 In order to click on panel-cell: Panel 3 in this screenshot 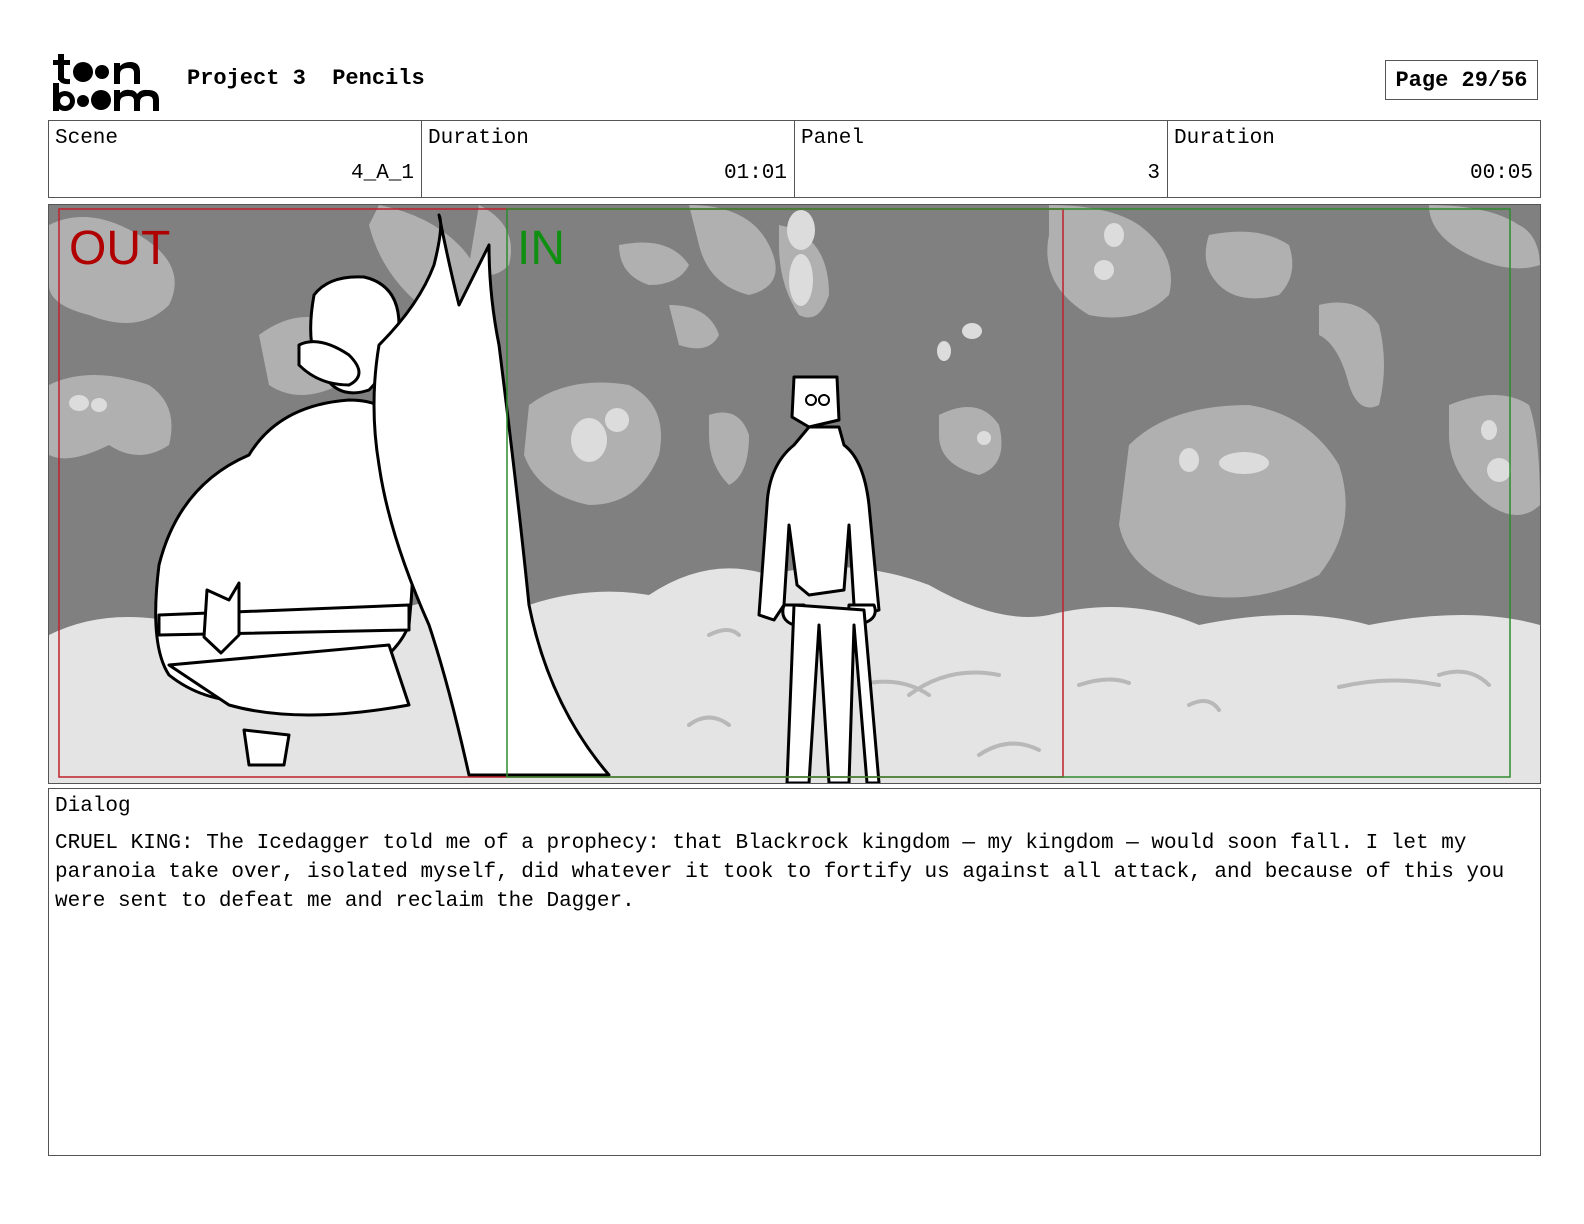, I will do `click(981, 159)`.